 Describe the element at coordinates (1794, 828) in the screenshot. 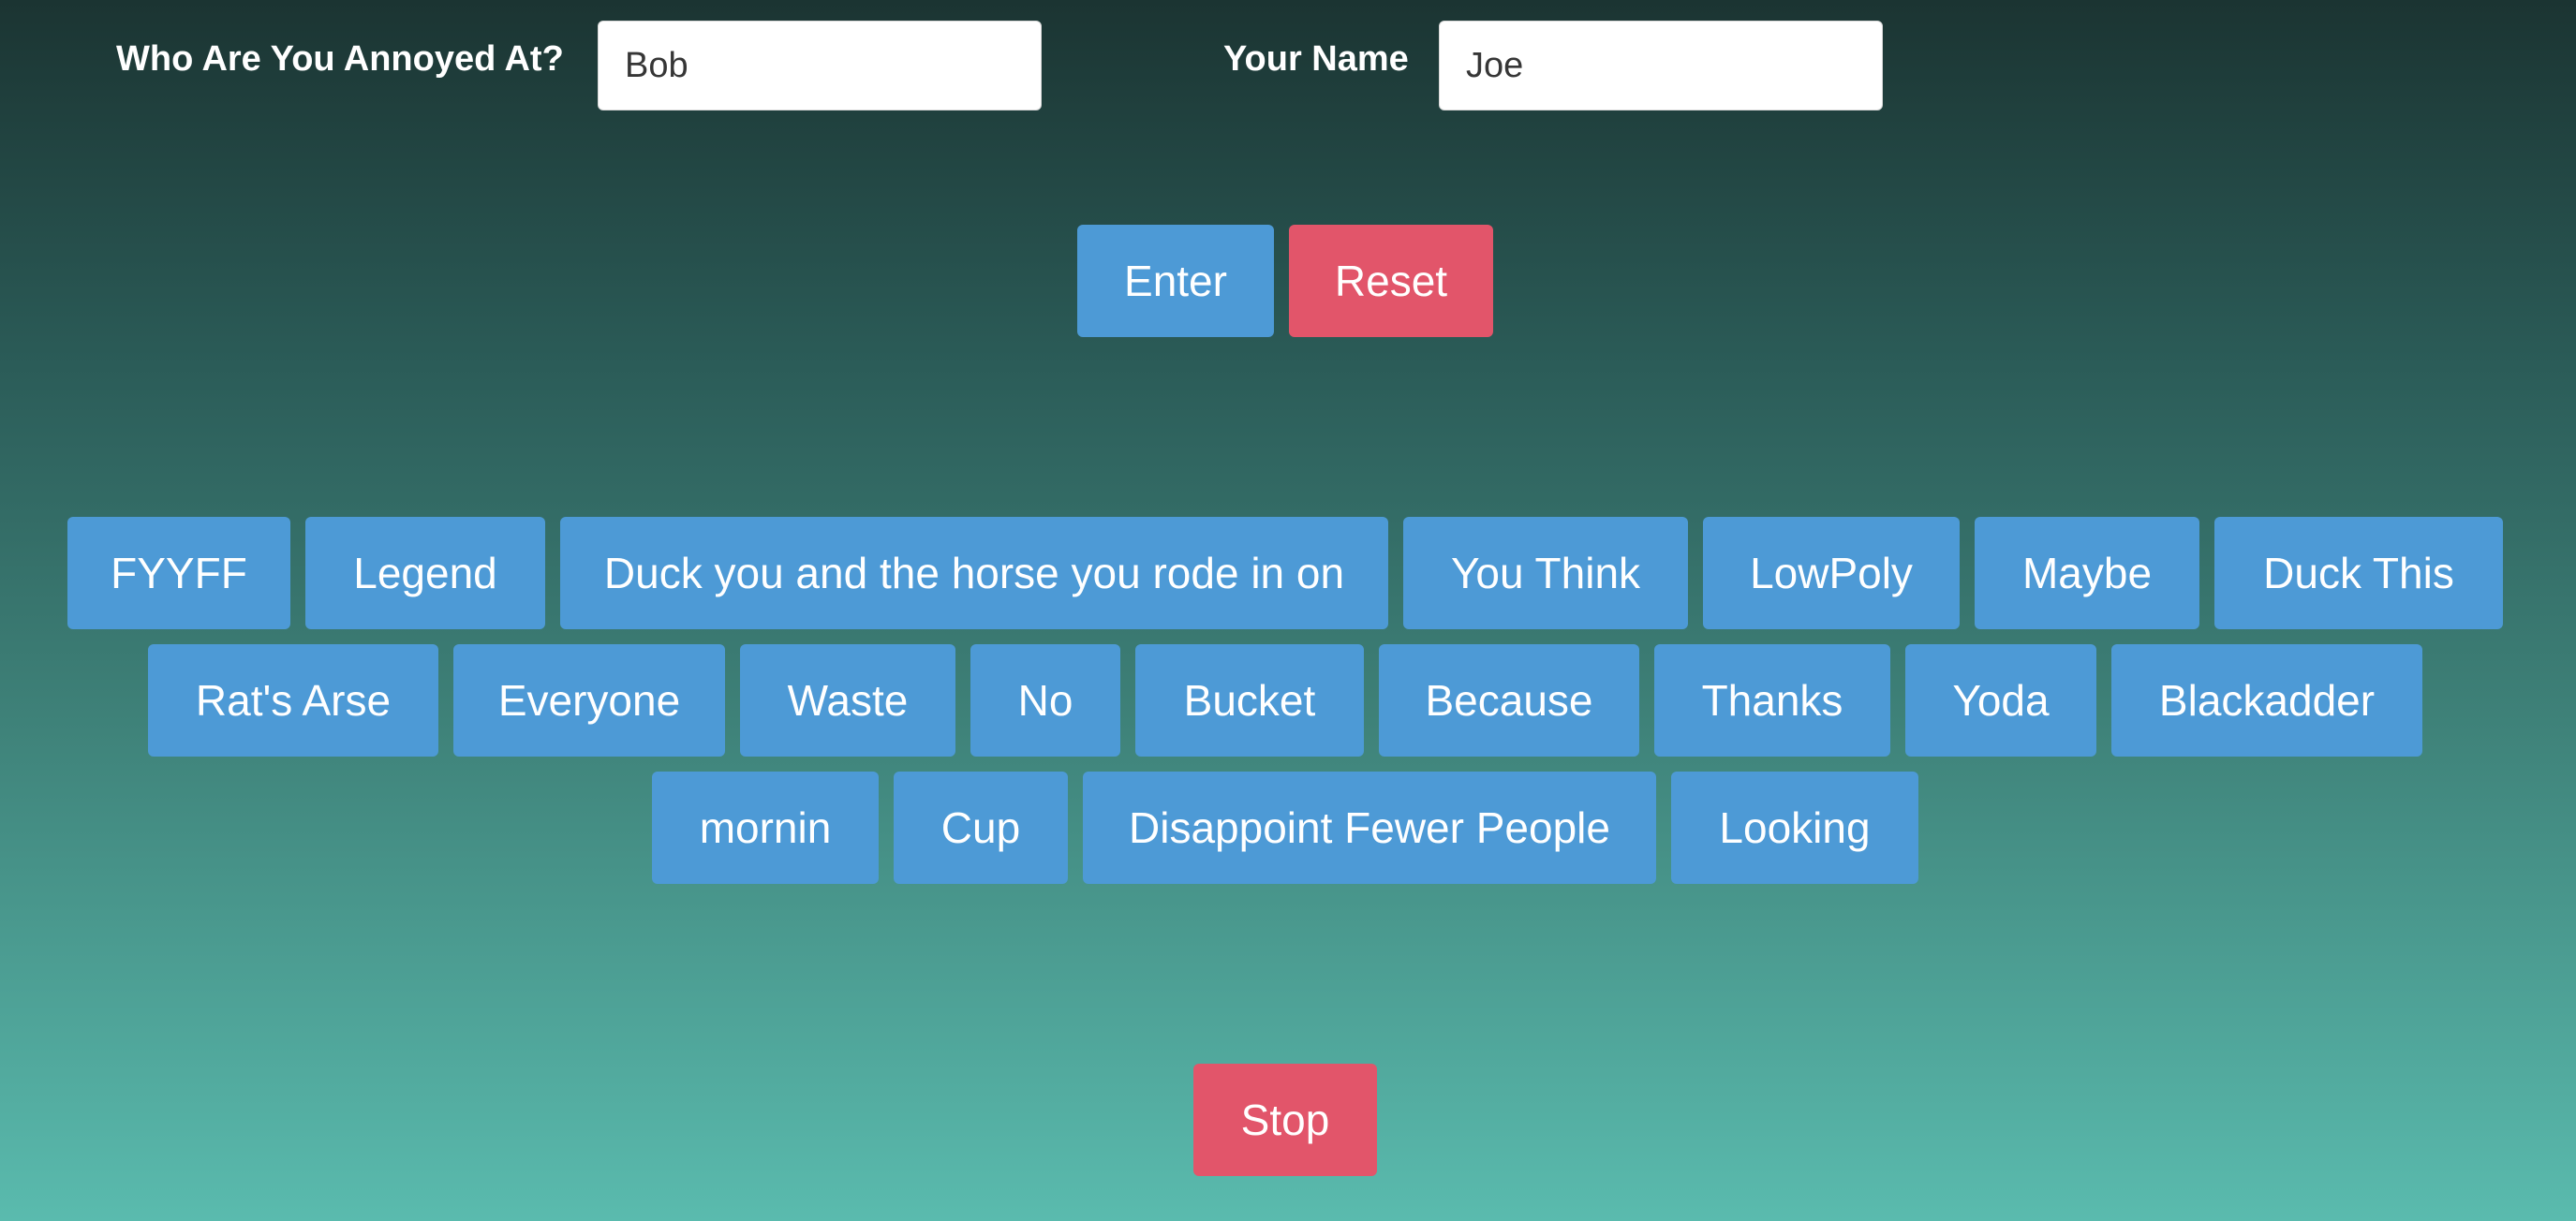

I see `phrase-button-looking: Looking` at that location.